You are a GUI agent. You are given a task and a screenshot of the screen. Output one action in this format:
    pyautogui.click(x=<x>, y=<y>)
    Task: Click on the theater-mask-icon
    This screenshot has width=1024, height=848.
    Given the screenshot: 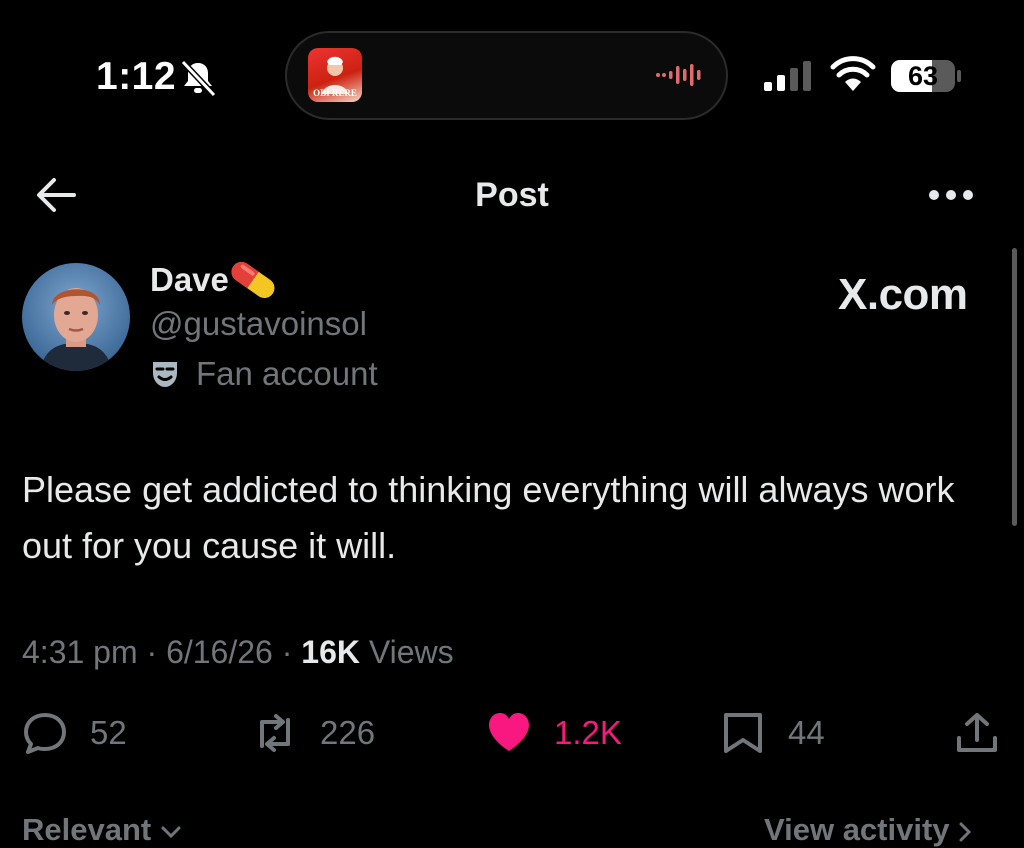 What is the action you would take?
    pyautogui.click(x=165, y=374)
    